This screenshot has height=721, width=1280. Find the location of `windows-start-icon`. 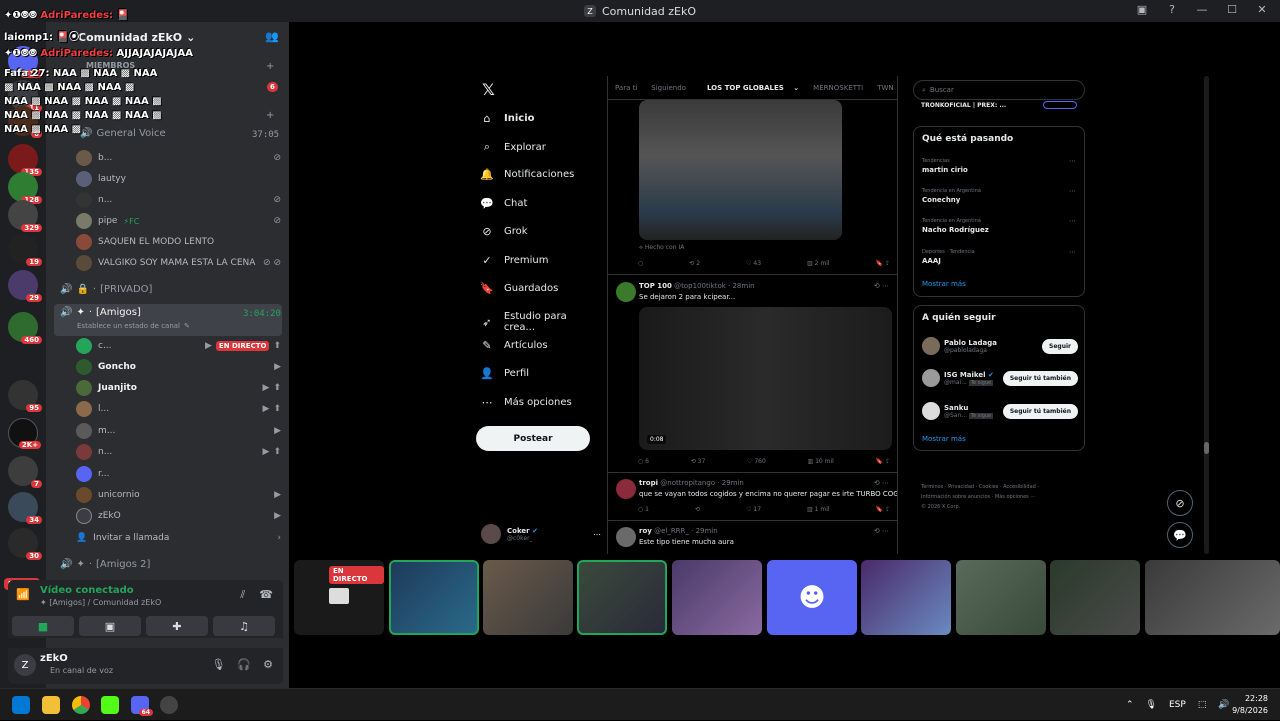

windows-start-icon is located at coordinates (21, 705).